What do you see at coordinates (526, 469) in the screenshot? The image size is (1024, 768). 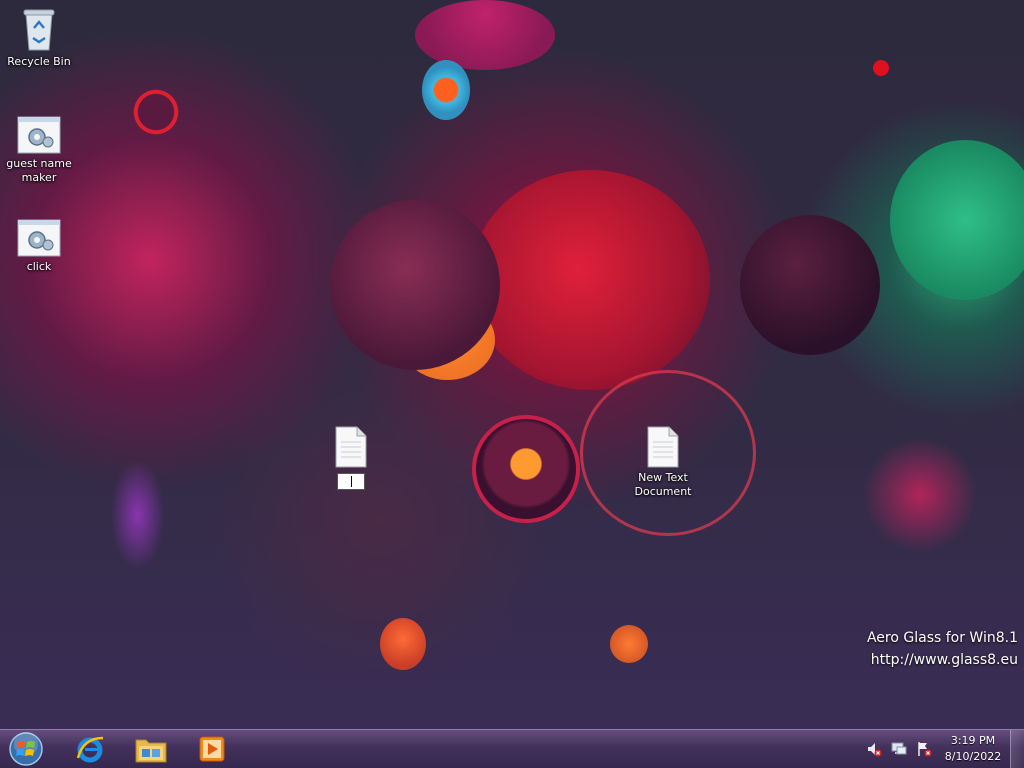 I see `wallpaper-center-ball` at bounding box center [526, 469].